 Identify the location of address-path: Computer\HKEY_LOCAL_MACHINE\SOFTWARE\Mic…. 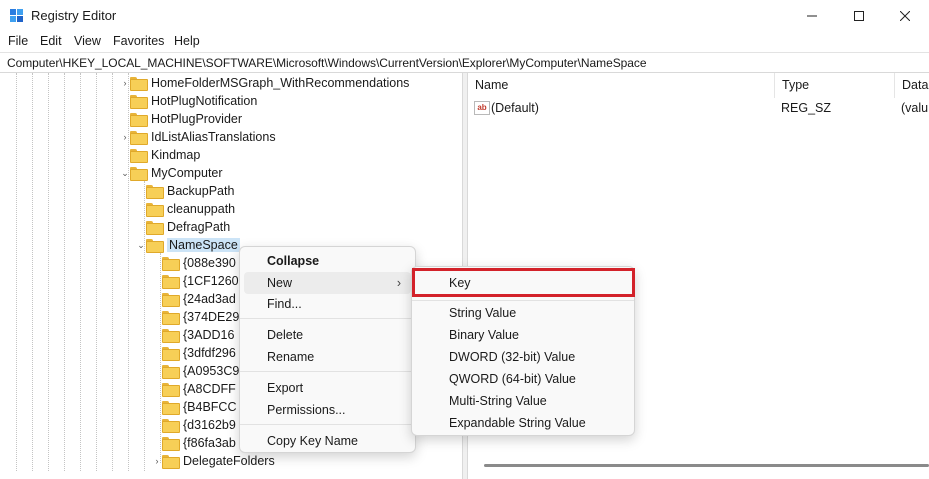
(327, 63).